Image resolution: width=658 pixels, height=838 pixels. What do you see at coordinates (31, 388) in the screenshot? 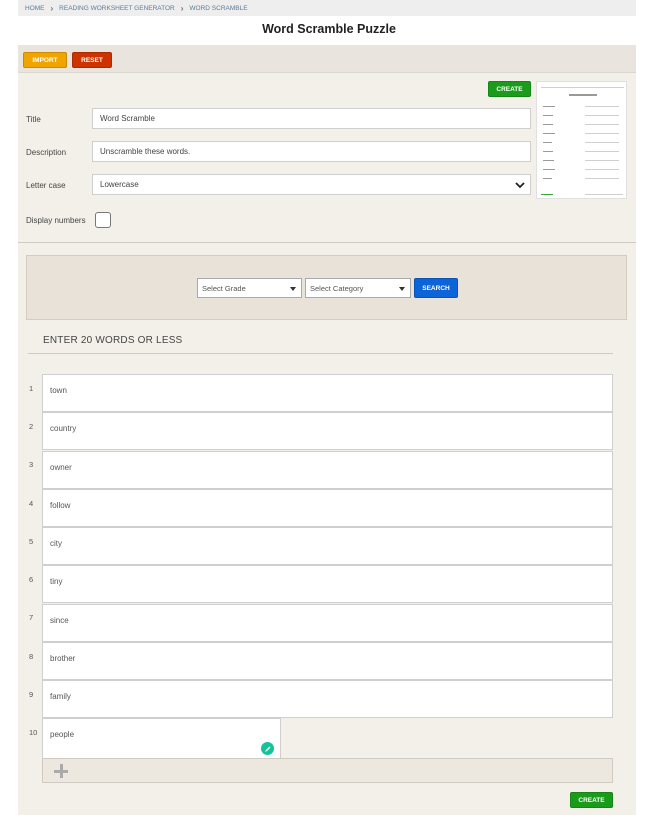
I see `word-number: 1` at bounding box center [31, 388].